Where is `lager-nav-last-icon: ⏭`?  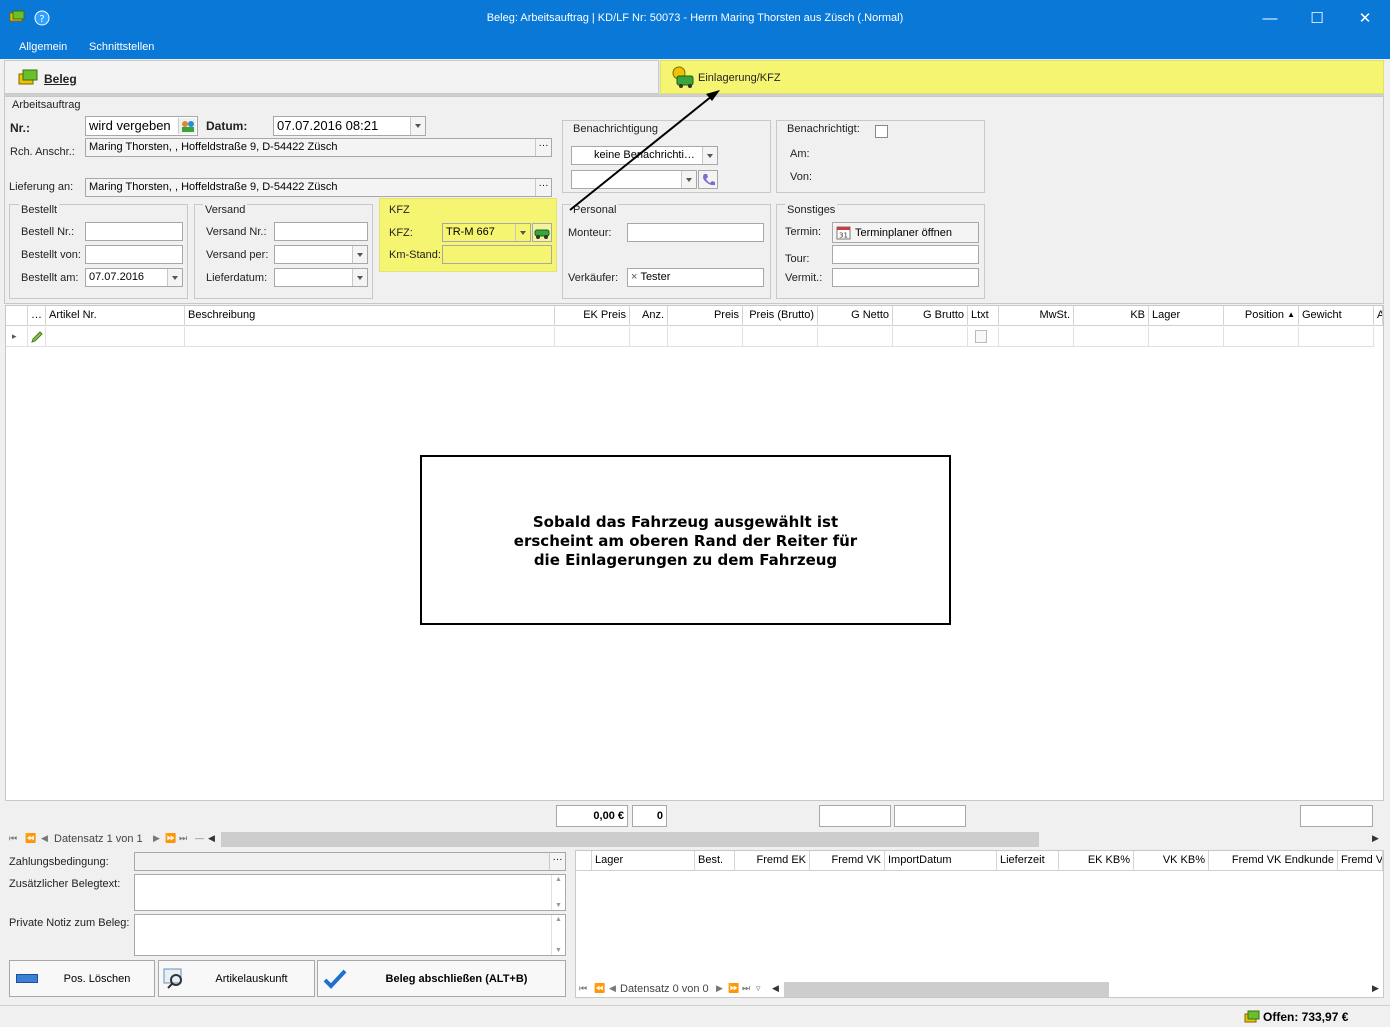 lager-nav-last-icon: ⏭ is located at coordinates (746, 988).